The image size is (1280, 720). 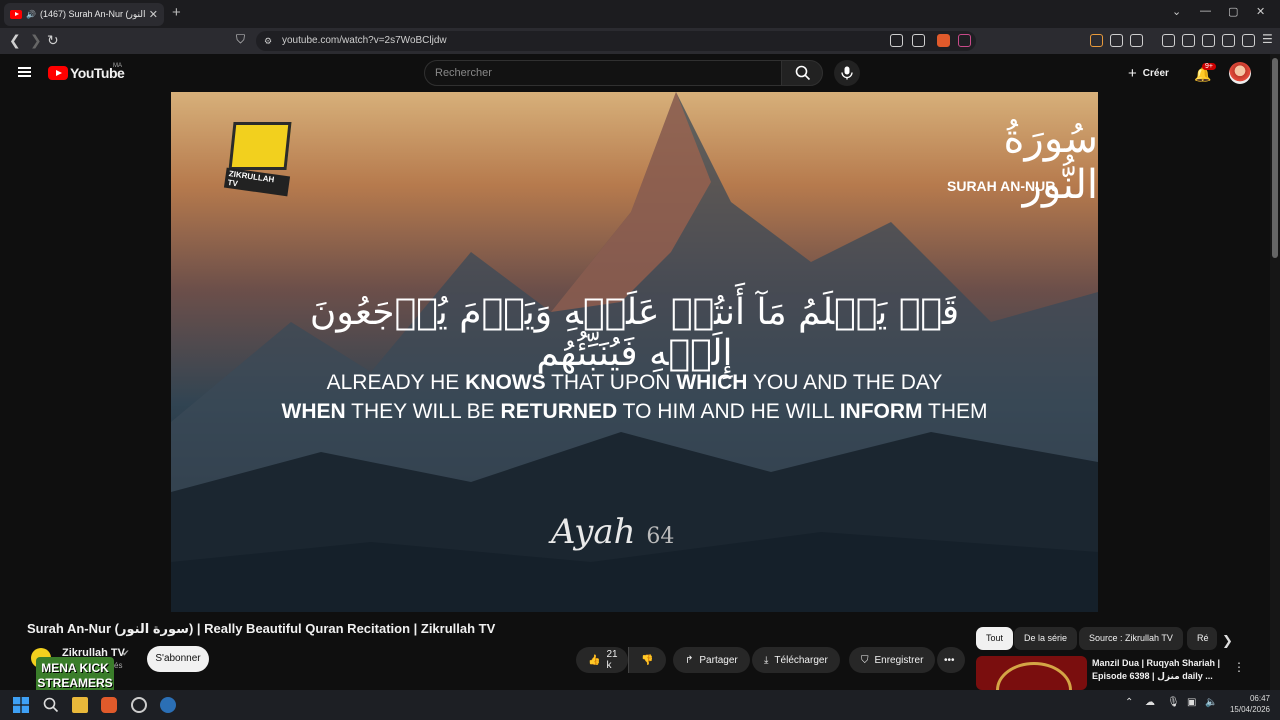 I want to click on voice-search-button, so click(x=847, y=73).